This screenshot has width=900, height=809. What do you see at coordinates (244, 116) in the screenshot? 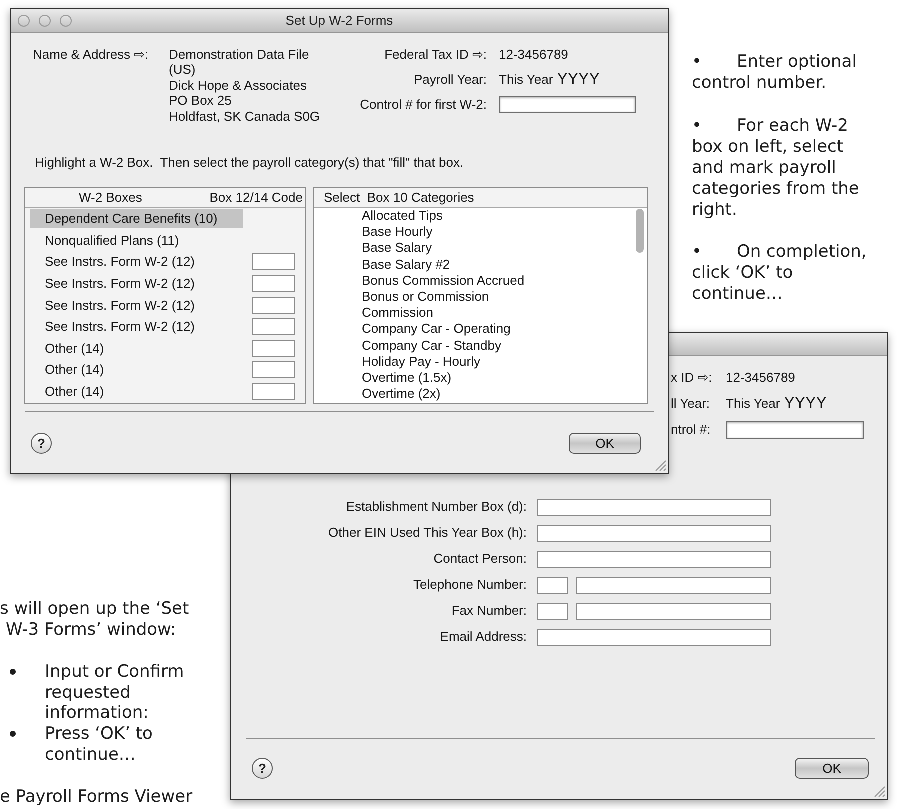
I see `address-line: Holdfast, SK Canada S0G` at bounding box center [244, 116].